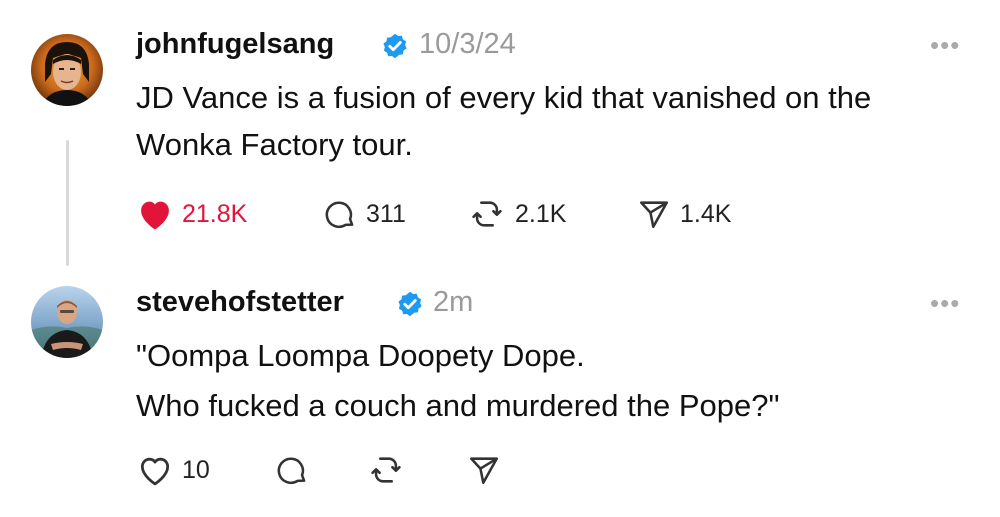 Image resolution: width=1000 pixels, height=517 pixels. What do you see at coordinates (386, 213) in the screenshot?
I see `reply-count: 311` at bounding box center [386, 213].